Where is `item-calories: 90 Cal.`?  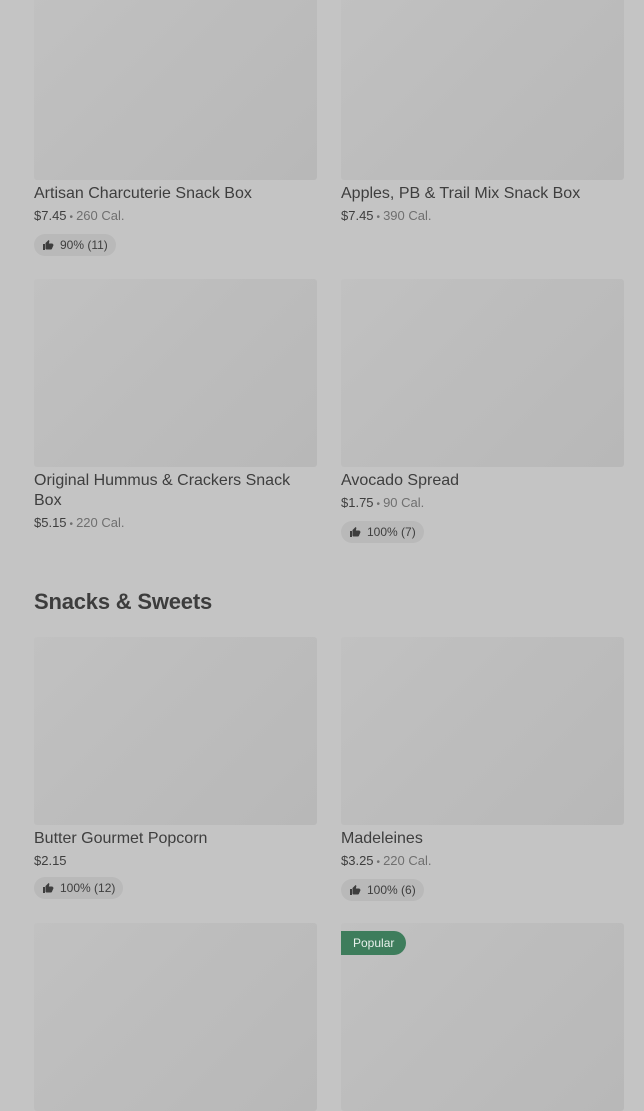
item-calories: 90 Cal. is located at coordinates (404, 502).